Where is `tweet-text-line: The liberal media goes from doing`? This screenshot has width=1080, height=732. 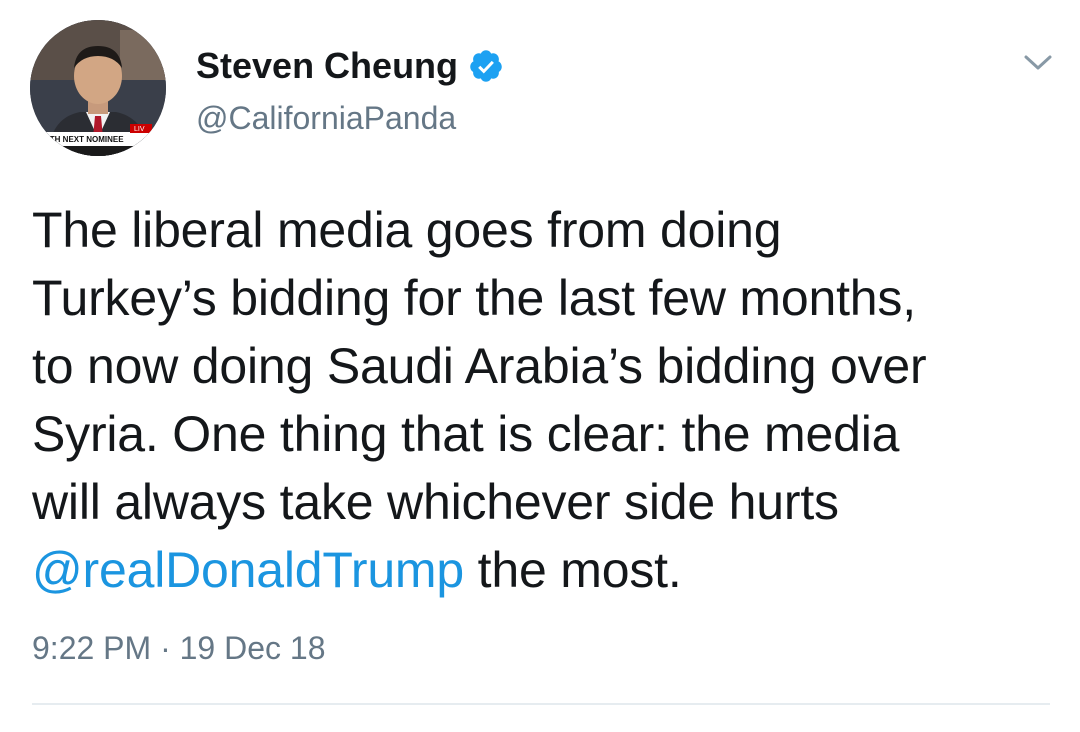 tweet-text-line: The liberal media goes from doing is located at coordinates (407, 230).